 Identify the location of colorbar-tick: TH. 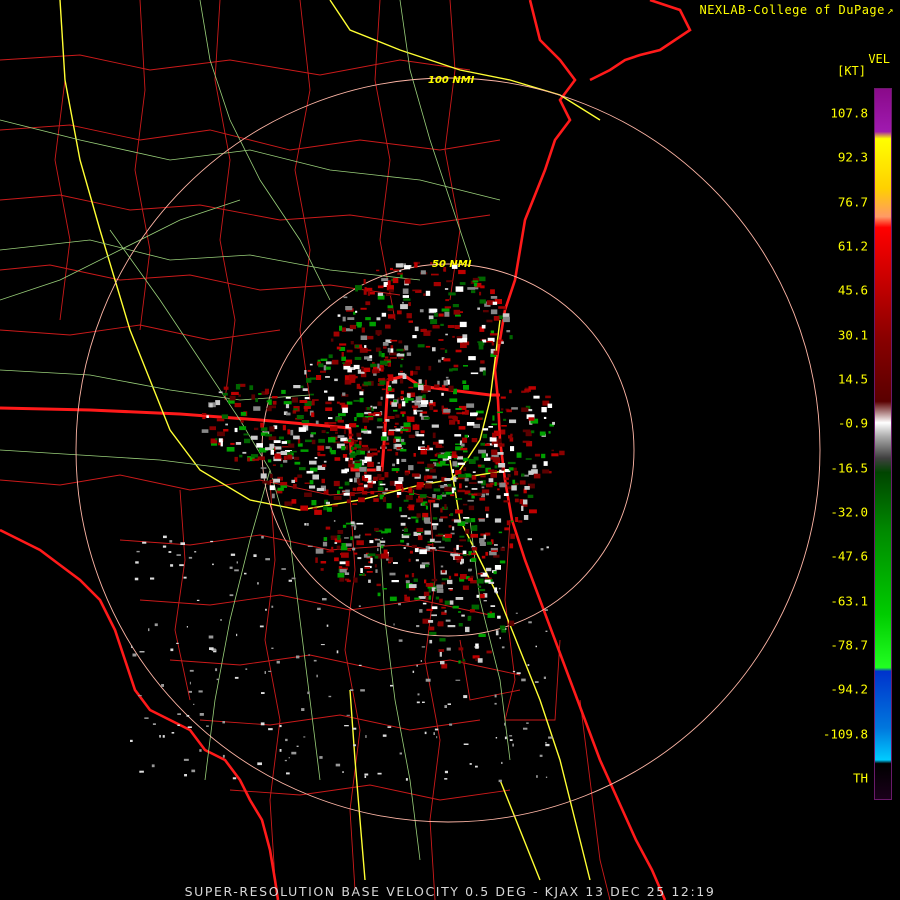
(860, 778).